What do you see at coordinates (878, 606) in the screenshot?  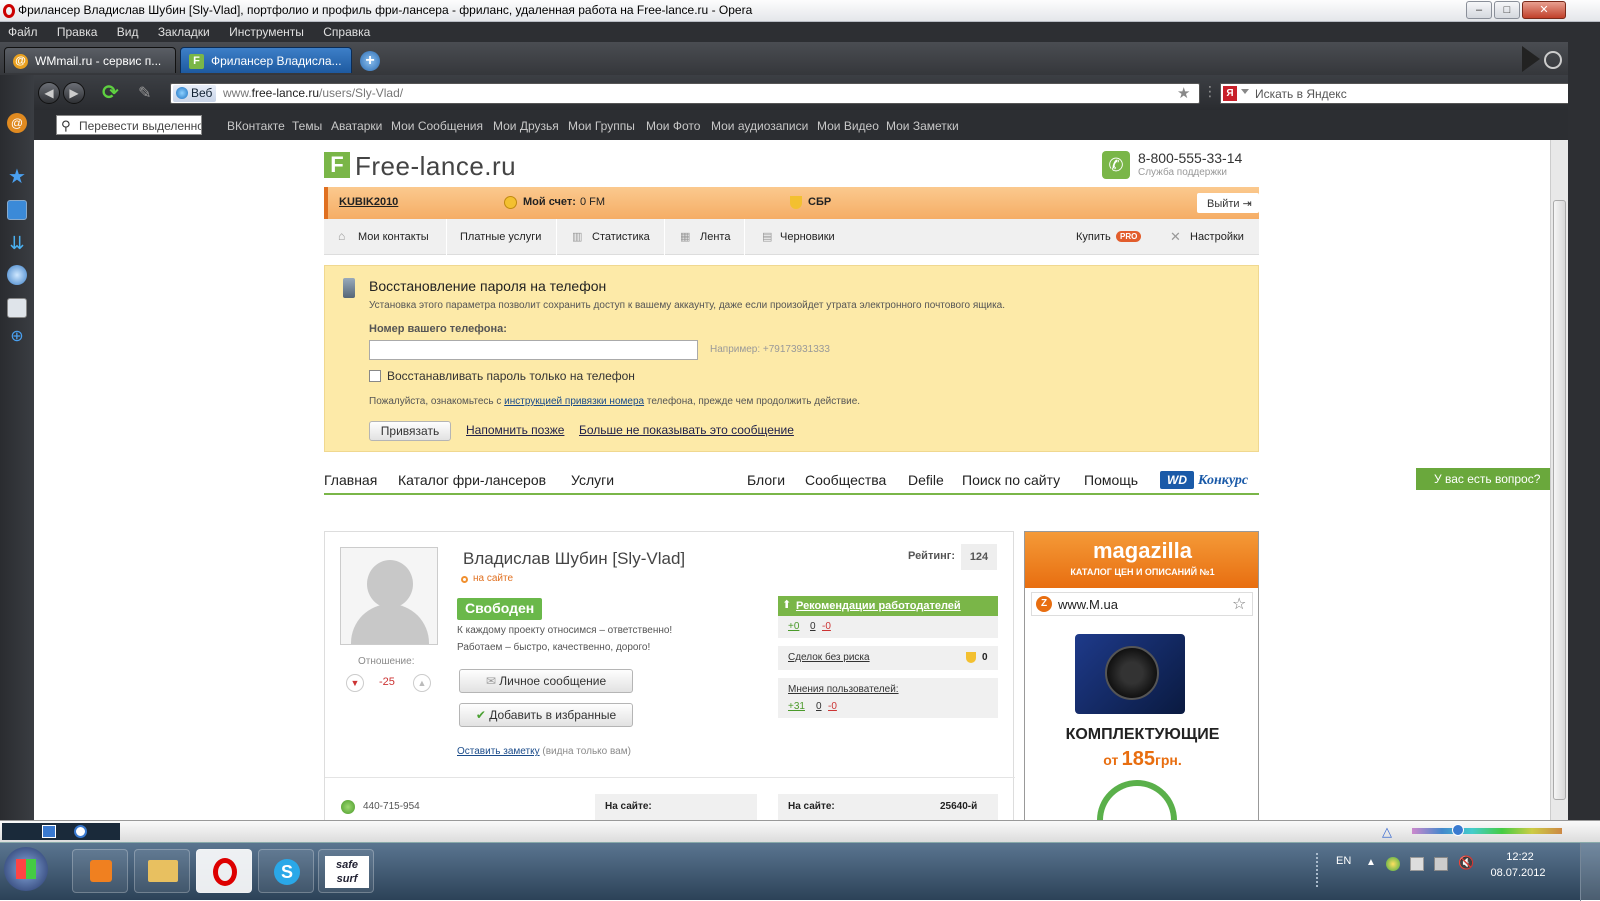 I see `recommend-link: Рекомендации работодателей` at bounding box center [878, 606].